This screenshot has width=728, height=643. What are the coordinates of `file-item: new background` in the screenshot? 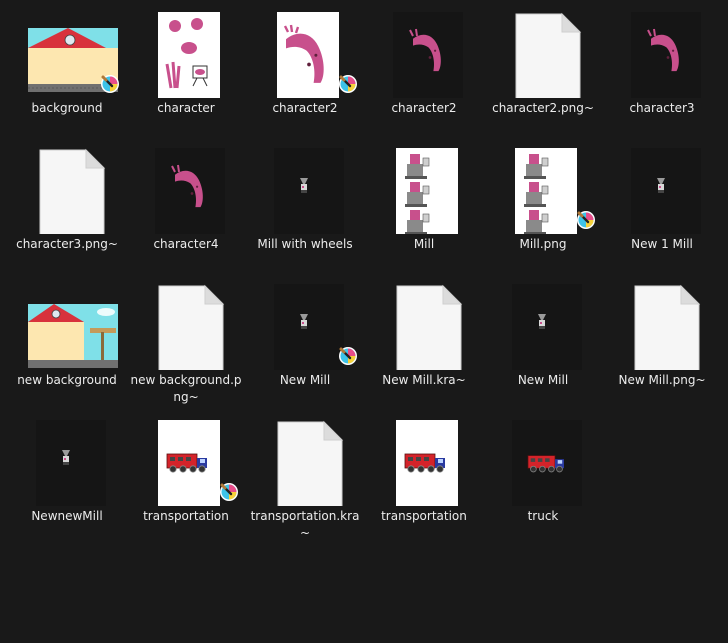 It's located at (67, 342).